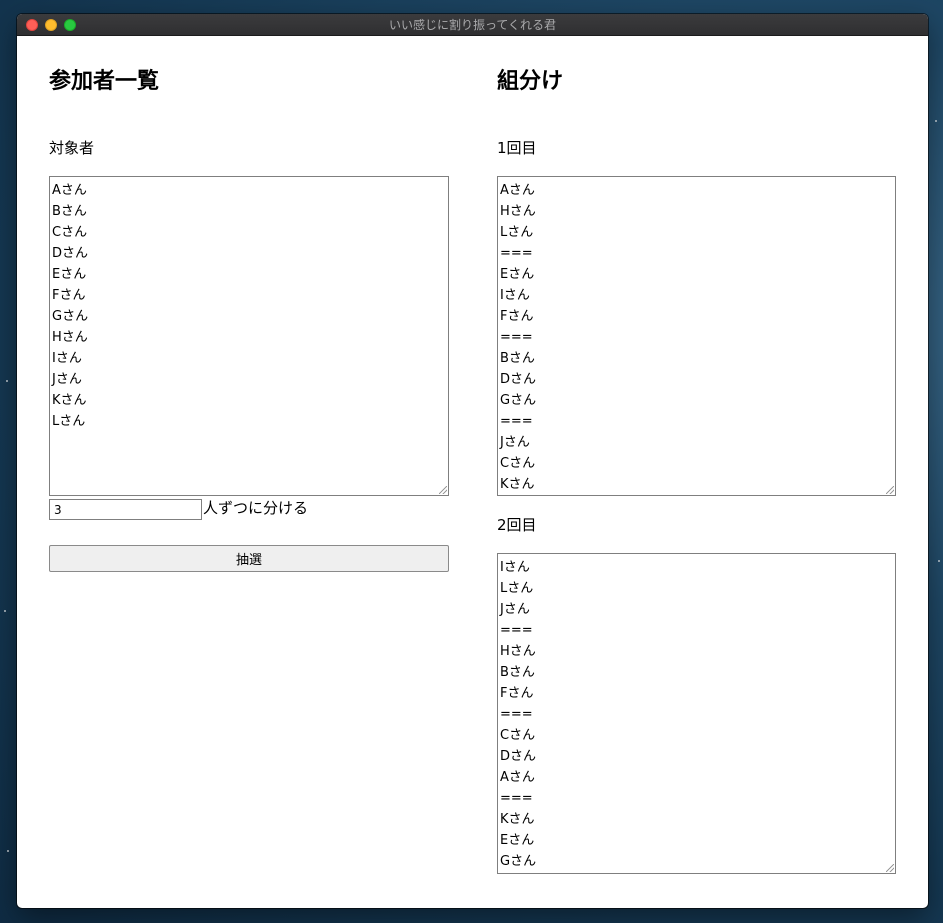 The height and width of the screenshot is (923, 943). Describe the element at coordinates (125, 509) in the screenshot. I see `group-size-input` at that location.